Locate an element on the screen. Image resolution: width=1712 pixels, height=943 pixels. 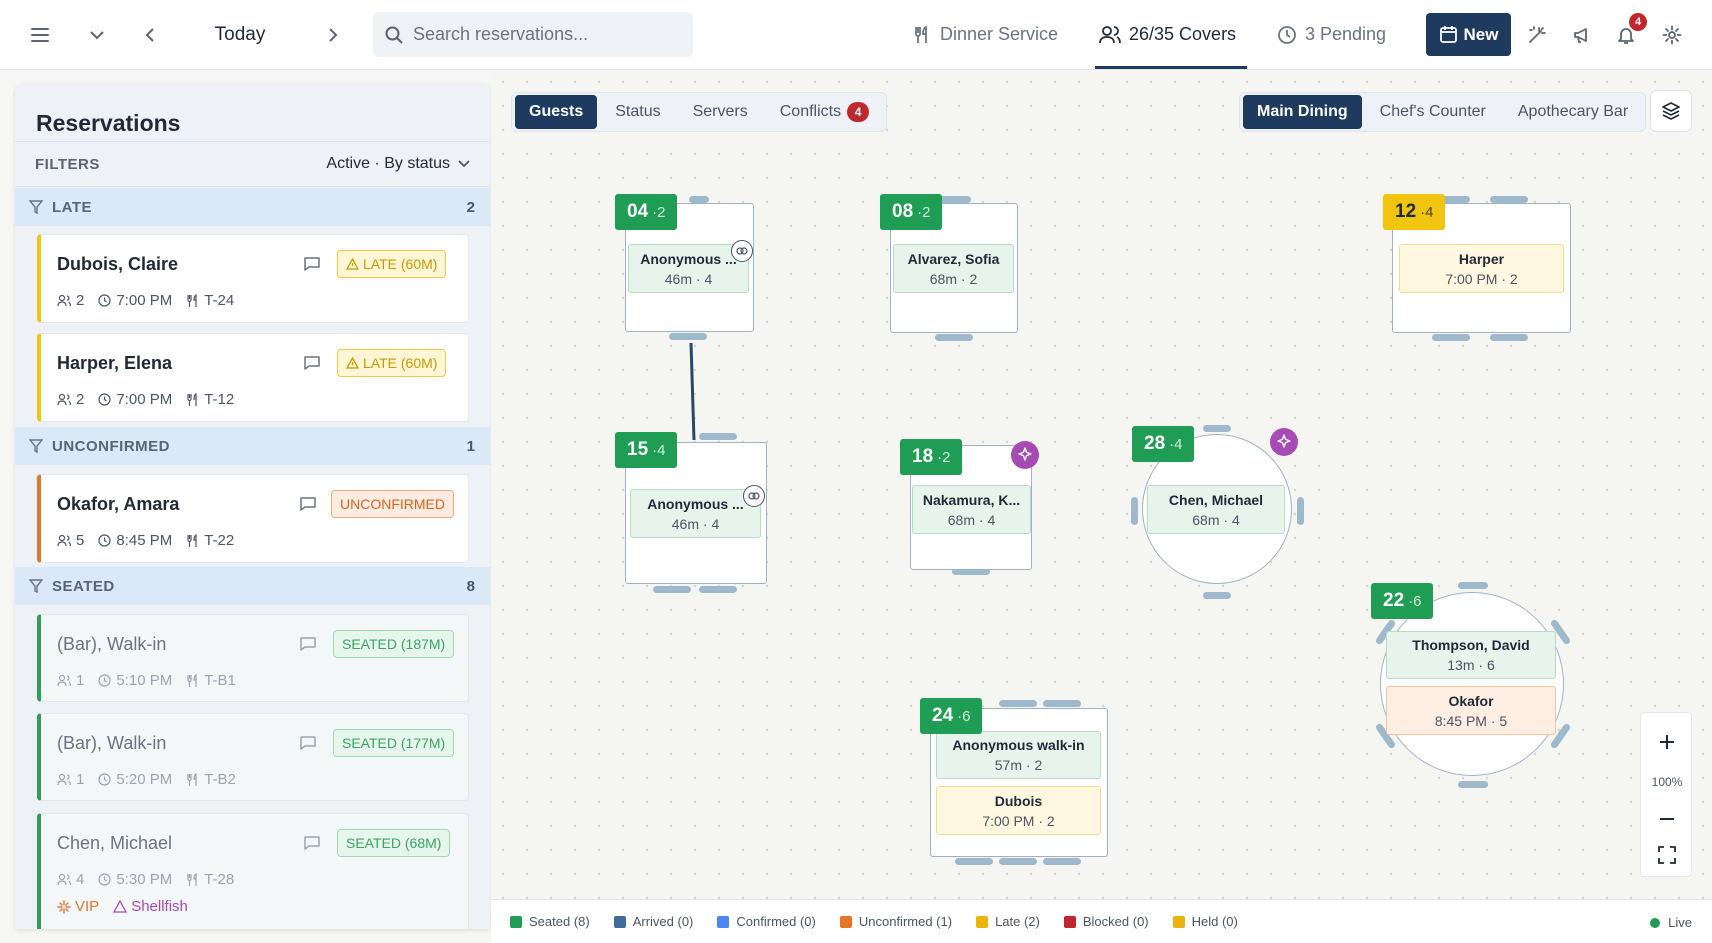
guest-slot: Chen, Michael 68m · 4 is located at coordinates (1216, 509).